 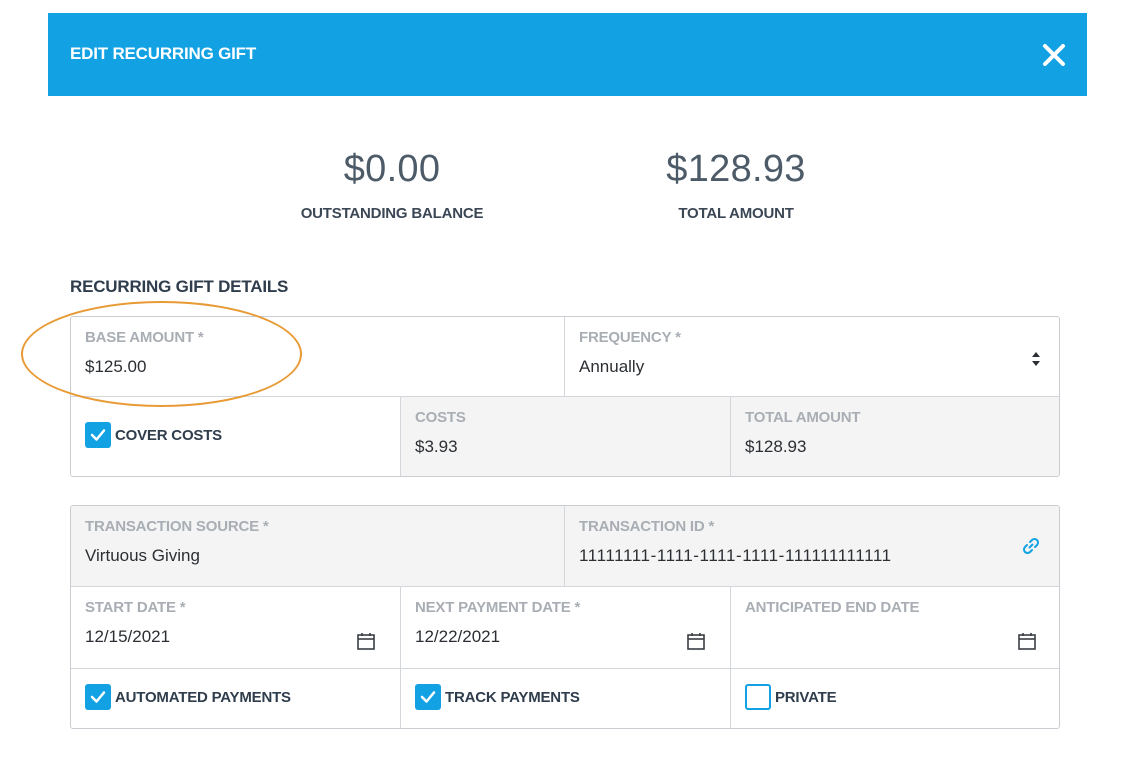 I want to click on automated-payments-checkbox, so click(x=98, y=697).